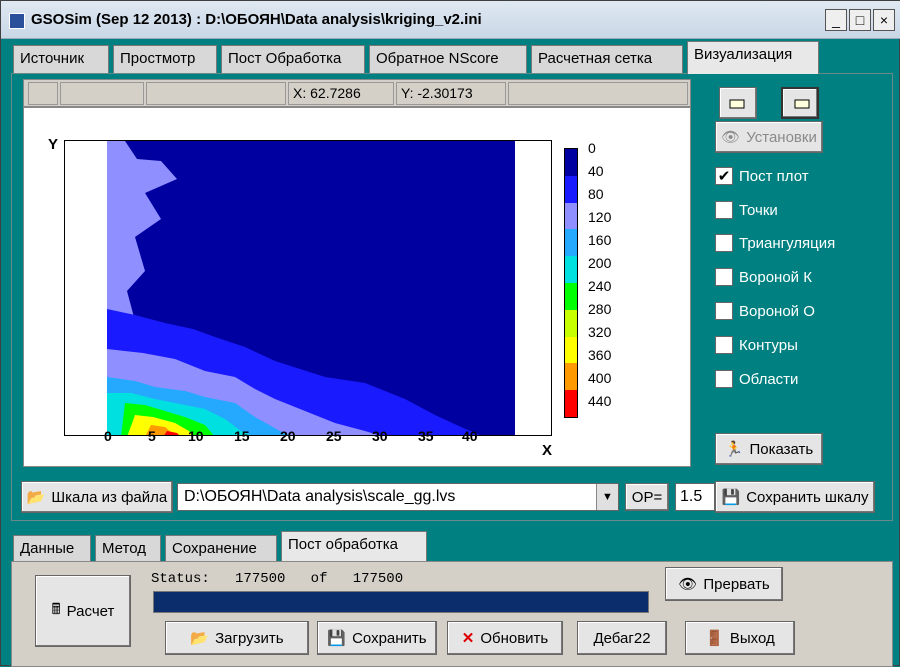 The width and height of the screenshot is (900, 667). What do you see at coordinates (600, 240) in the screenshot?
I see `colorbar-label: 160` at bounding box center [600, 240].